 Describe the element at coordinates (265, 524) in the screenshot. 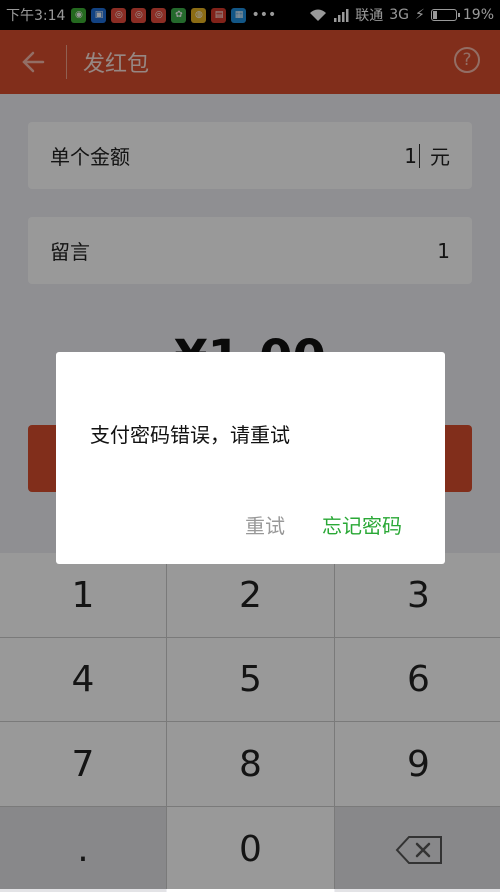

I see `retry-button: 重试` at that location.